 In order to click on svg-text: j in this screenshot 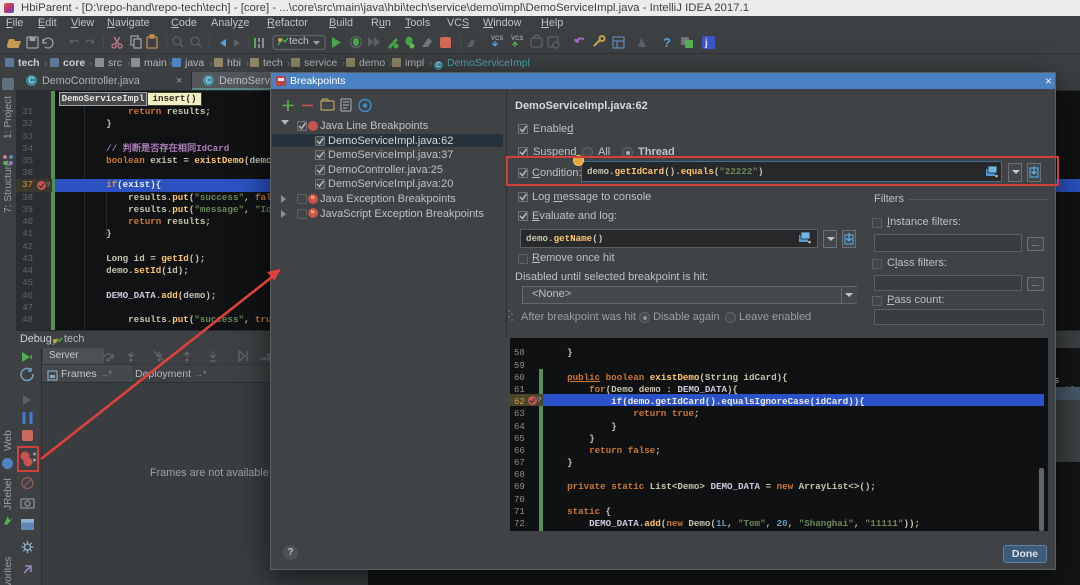, I will do `click(706, 43)`.